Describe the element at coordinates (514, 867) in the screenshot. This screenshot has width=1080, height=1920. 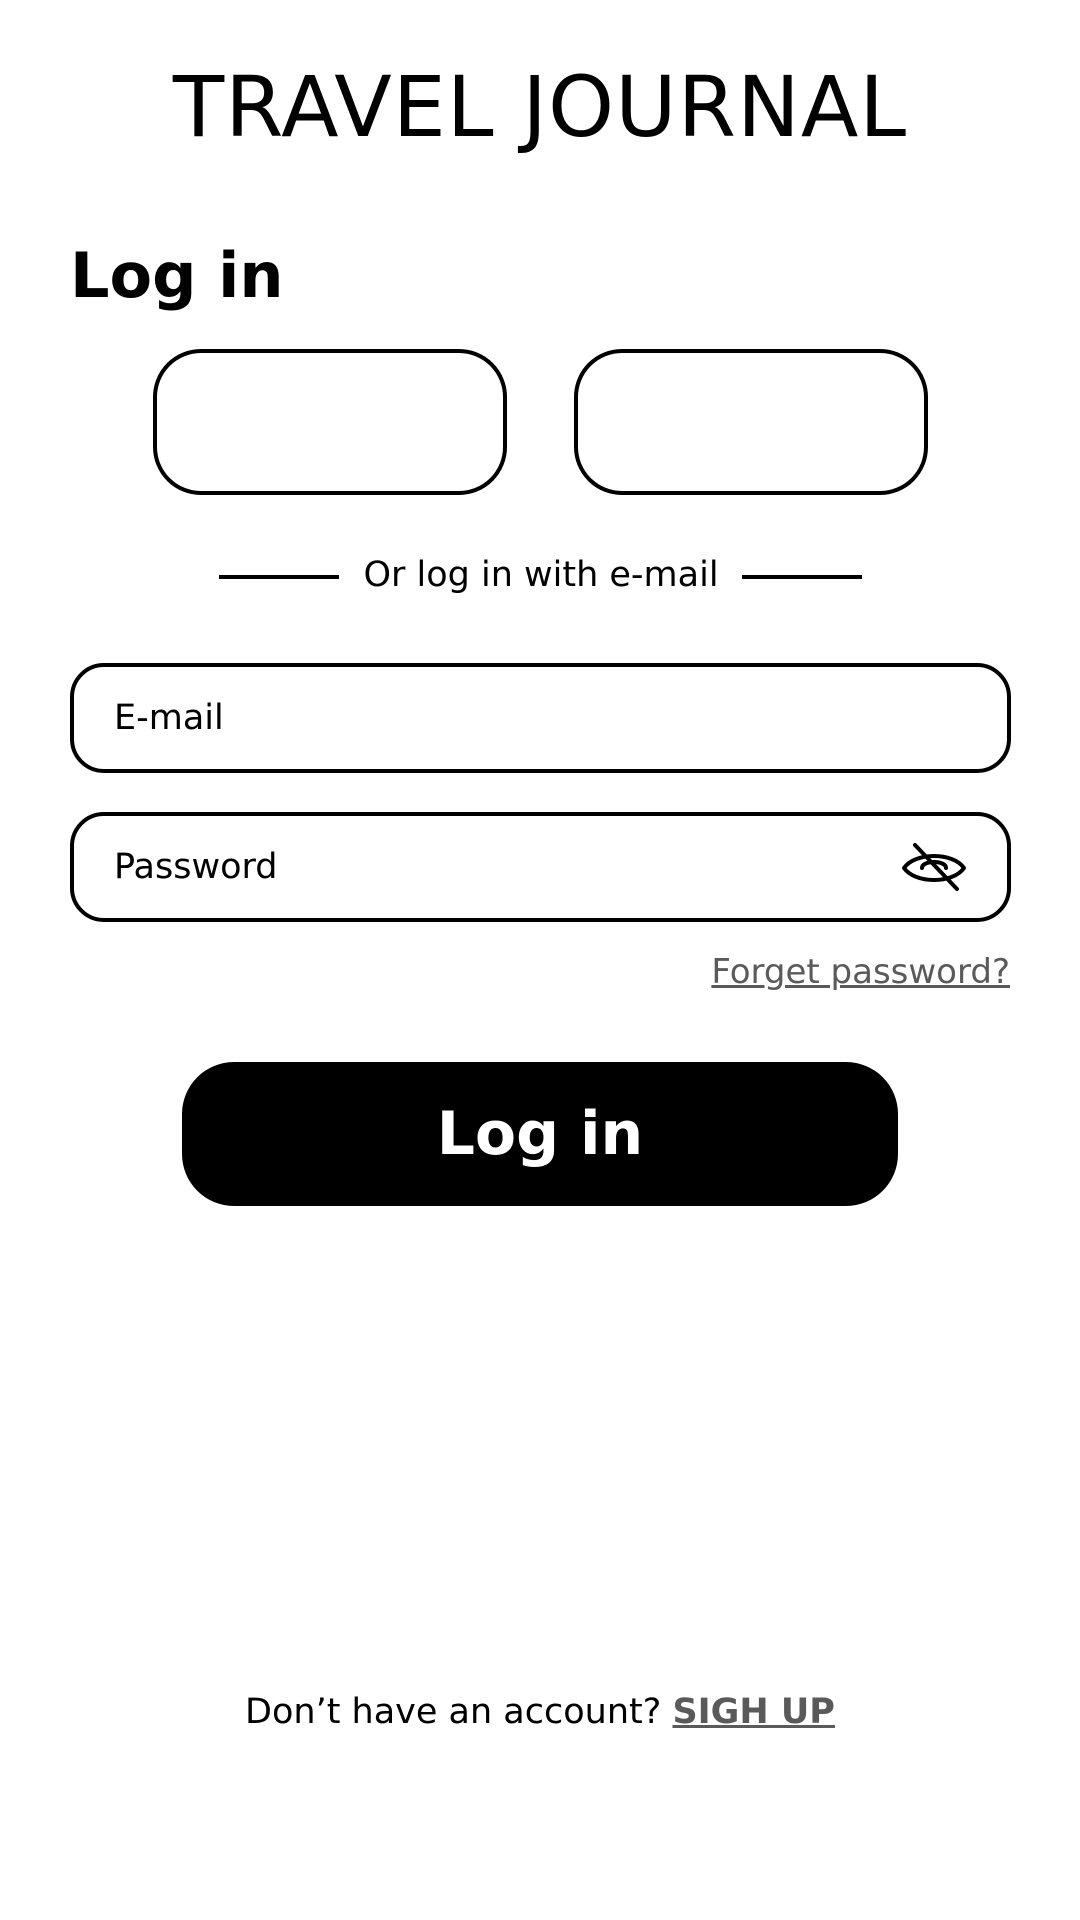
I see `password-field` at that location.